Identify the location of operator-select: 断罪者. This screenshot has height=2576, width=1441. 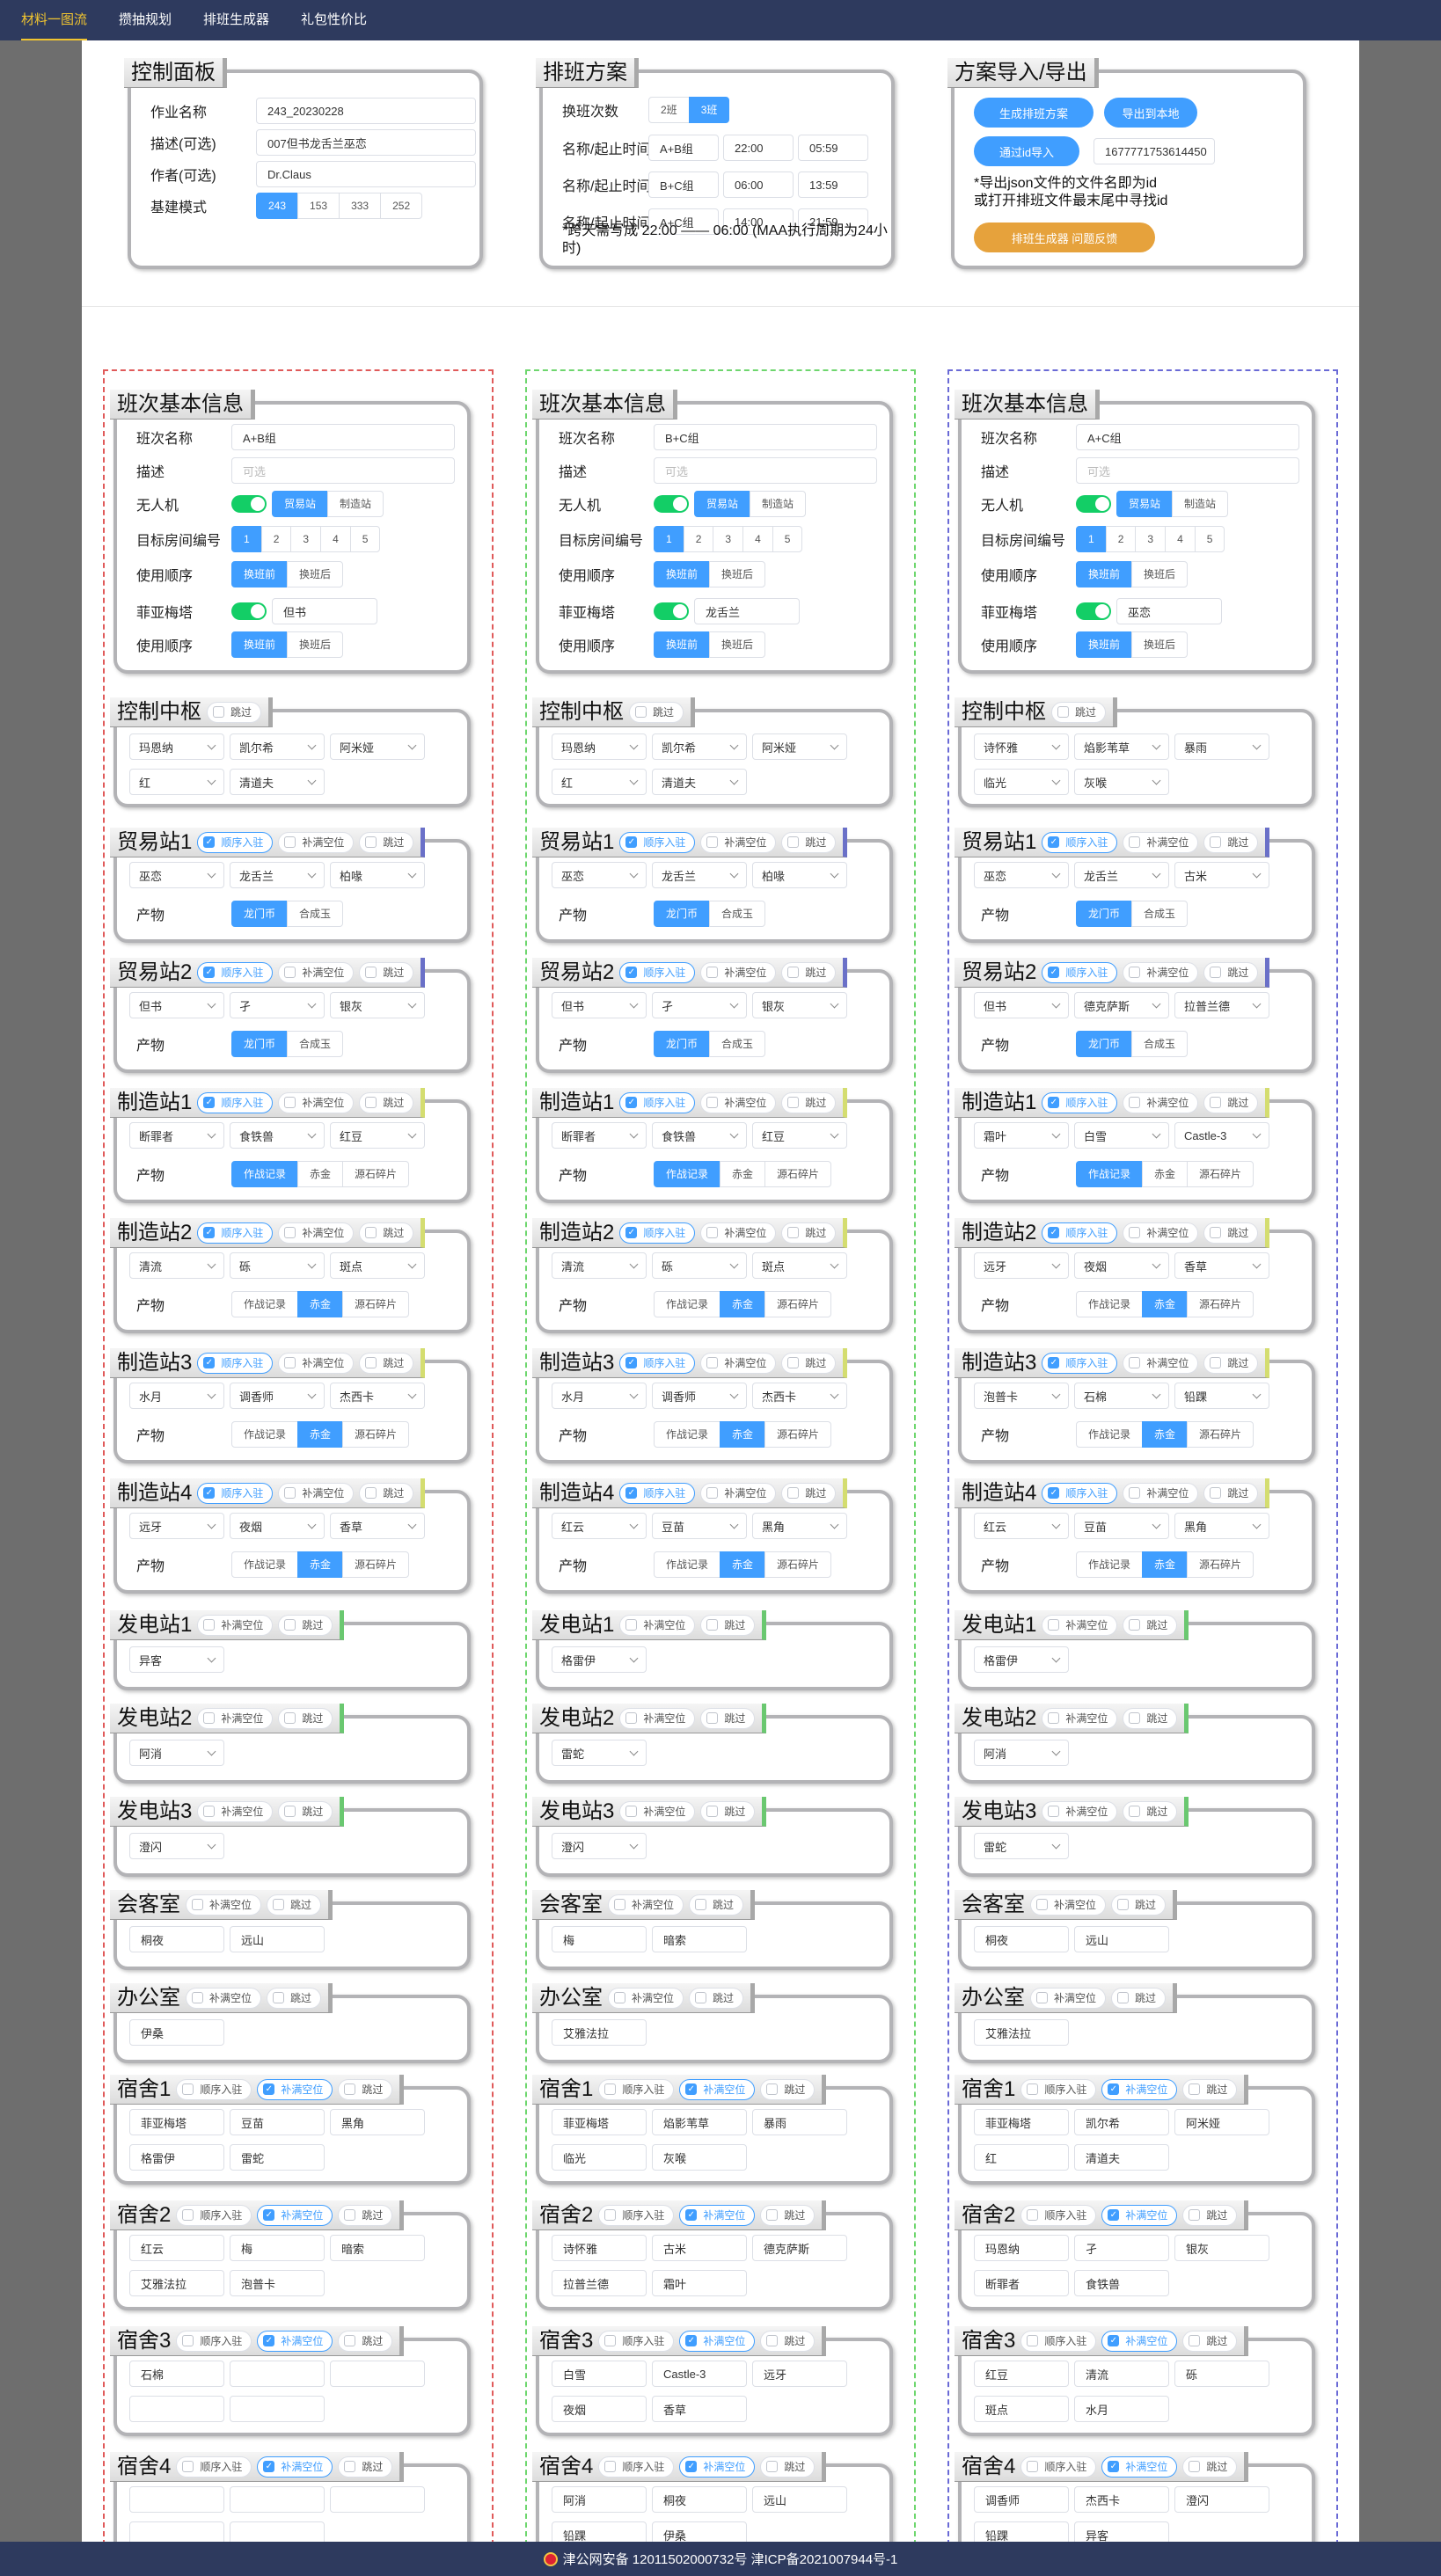
(176, 1135).